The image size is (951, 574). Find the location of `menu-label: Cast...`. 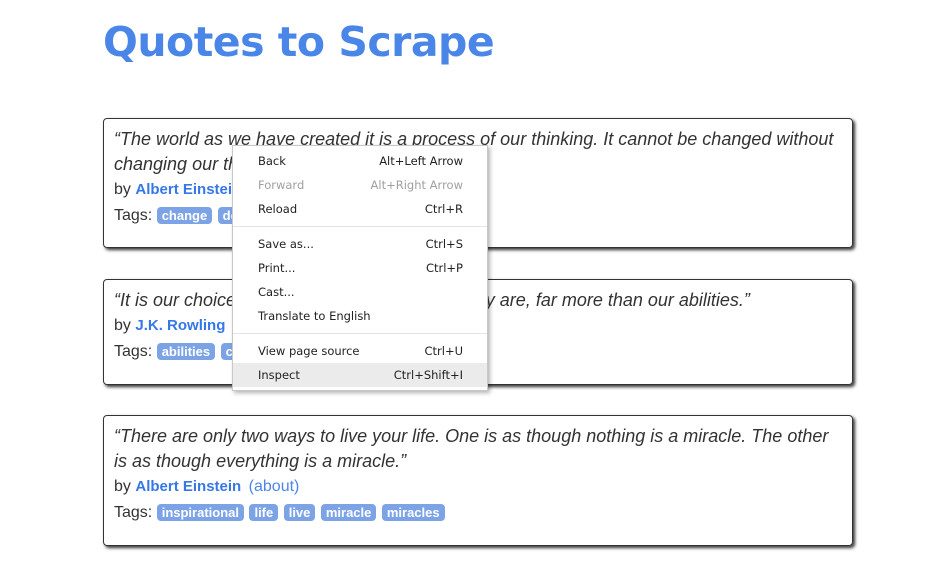

menu-label: Cast... is located at coordinates (276, 292).